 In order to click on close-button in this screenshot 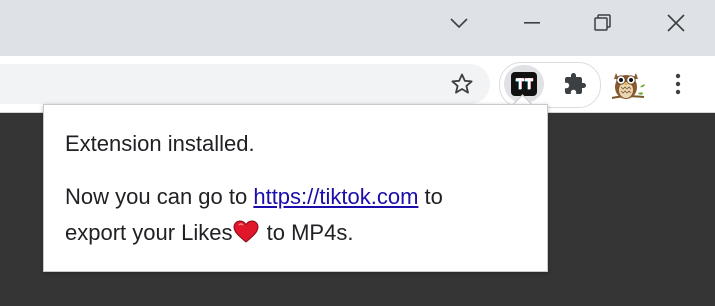, I will do `click(676, 23)`.